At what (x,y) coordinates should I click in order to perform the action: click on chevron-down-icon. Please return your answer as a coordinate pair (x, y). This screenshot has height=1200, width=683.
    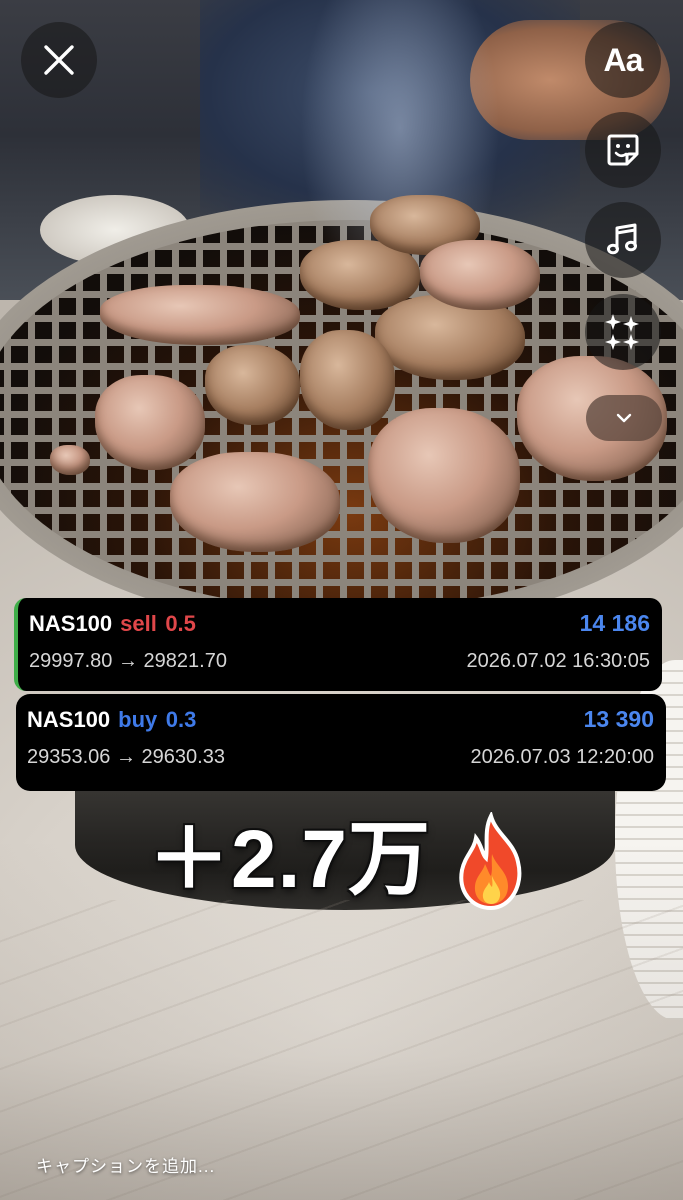
    Looking at the image, I should click on (624, 418).